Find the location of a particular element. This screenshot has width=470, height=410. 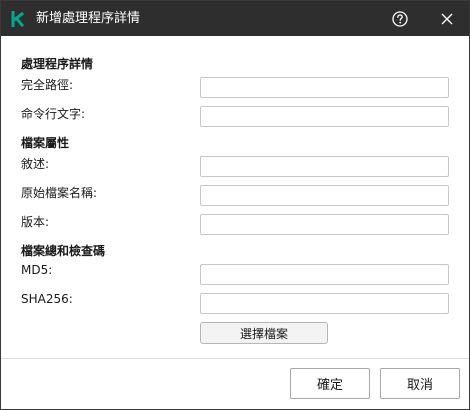

command-line-label: 命令行文字: is located at coordinates (53, 114).